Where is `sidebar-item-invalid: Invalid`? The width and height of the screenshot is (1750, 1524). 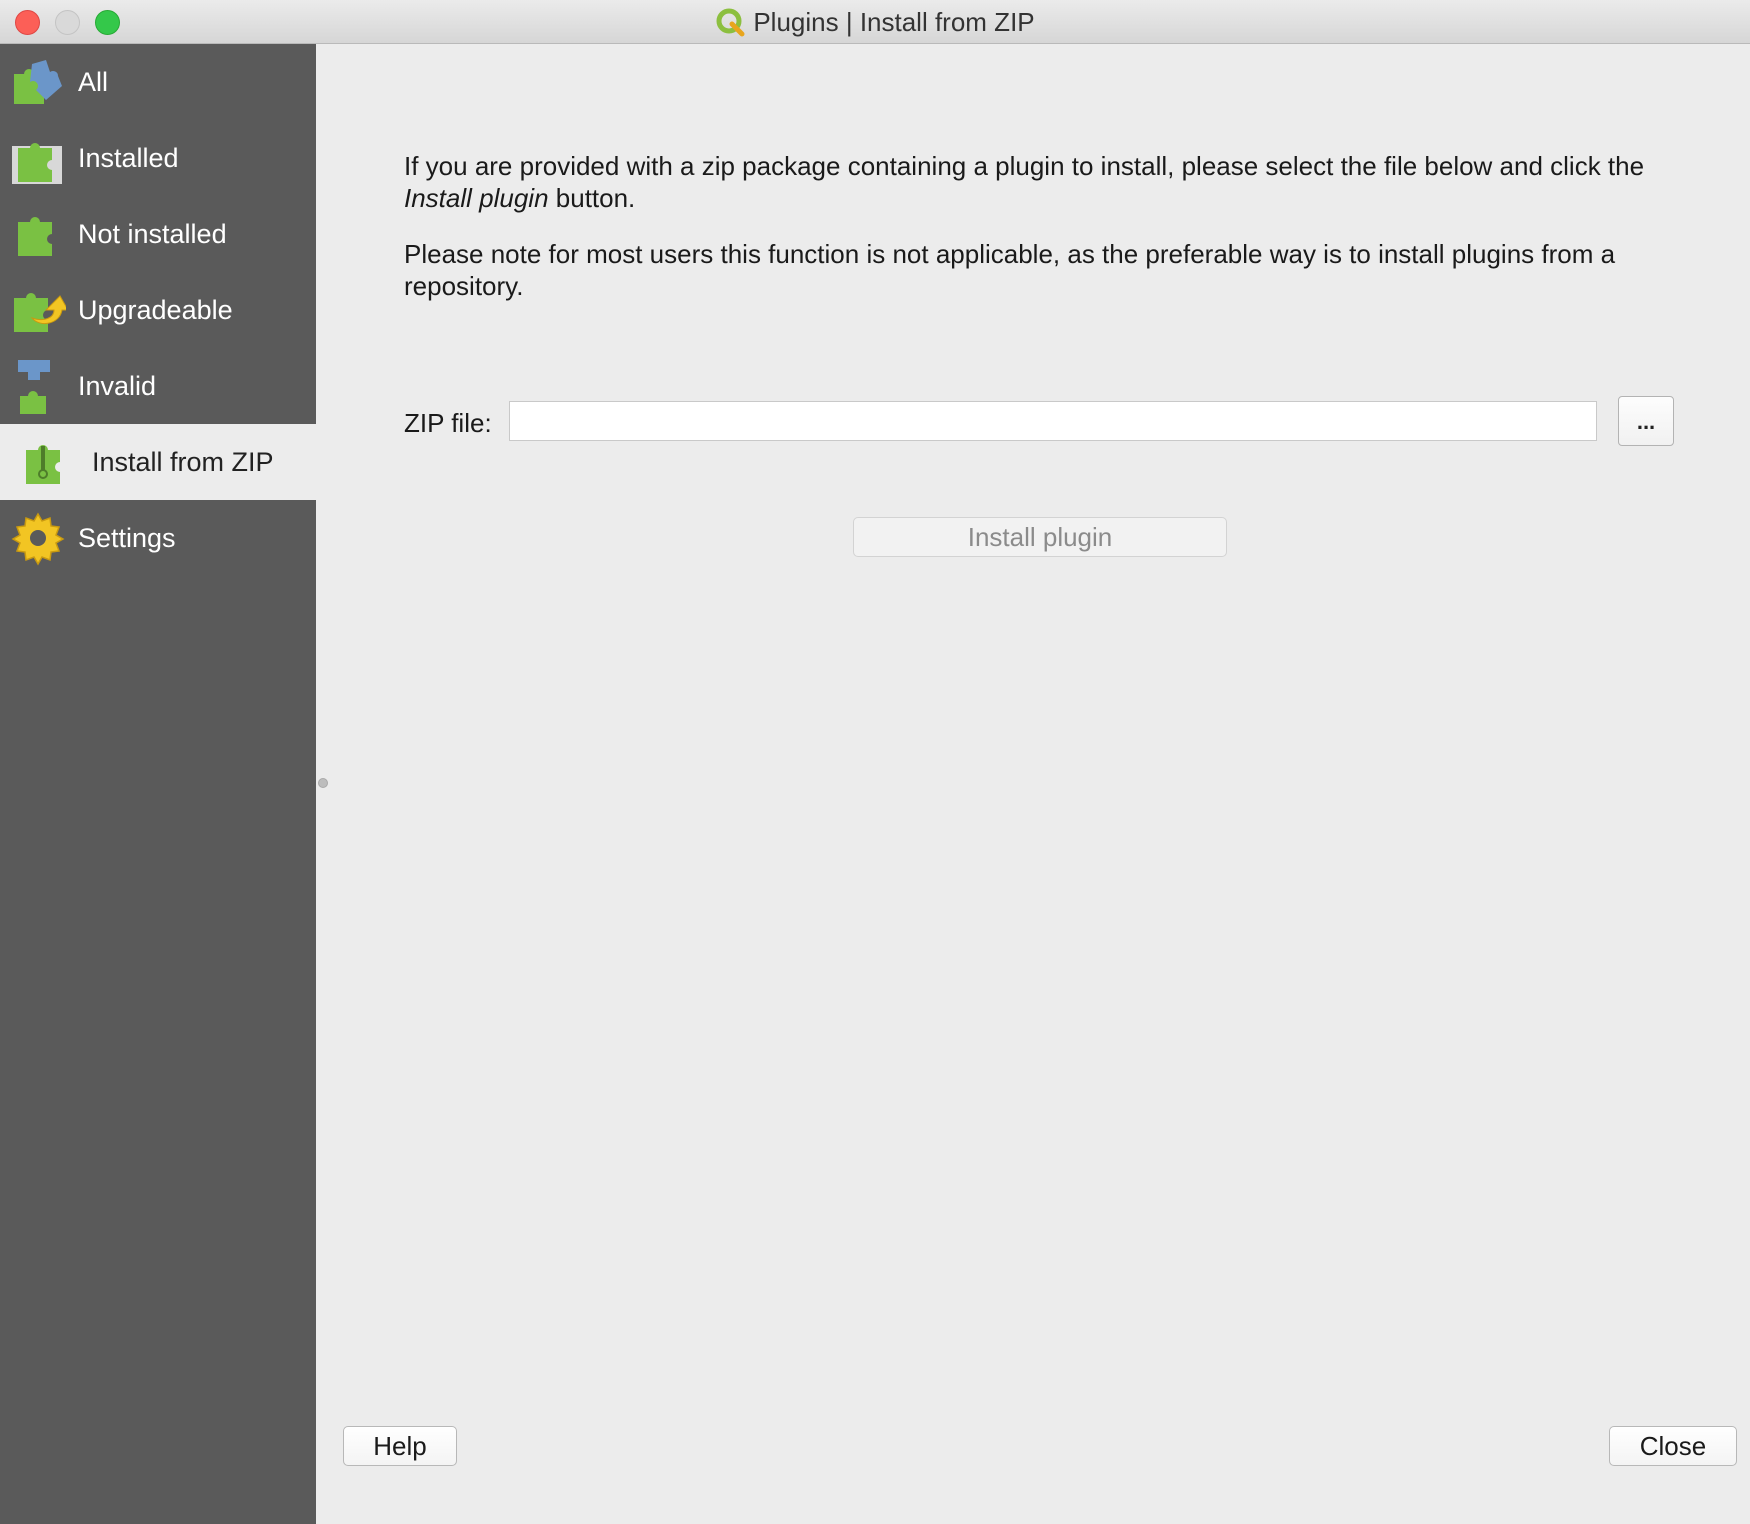
sidebar-item-invalid: Invalid is located at coordinates (158, 386).